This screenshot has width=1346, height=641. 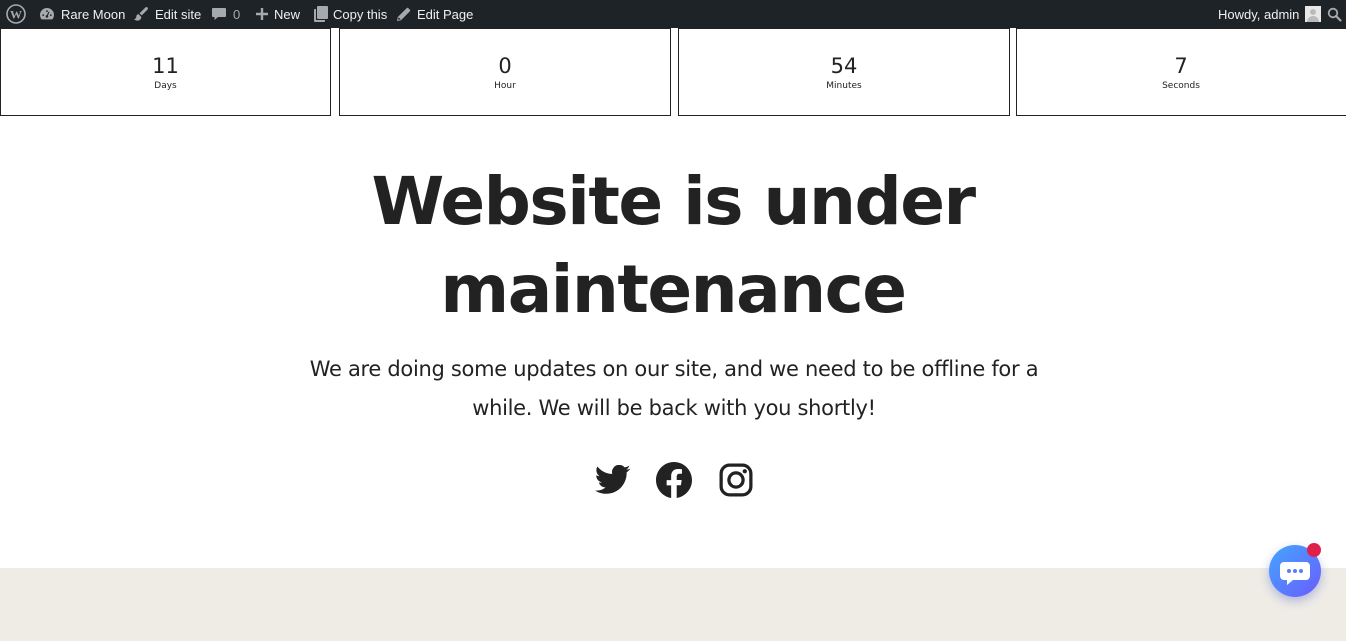 What do you see at coordinates (287, 14) in the screenshot?
I see `new-label: New` at bounding box center [287, 14].